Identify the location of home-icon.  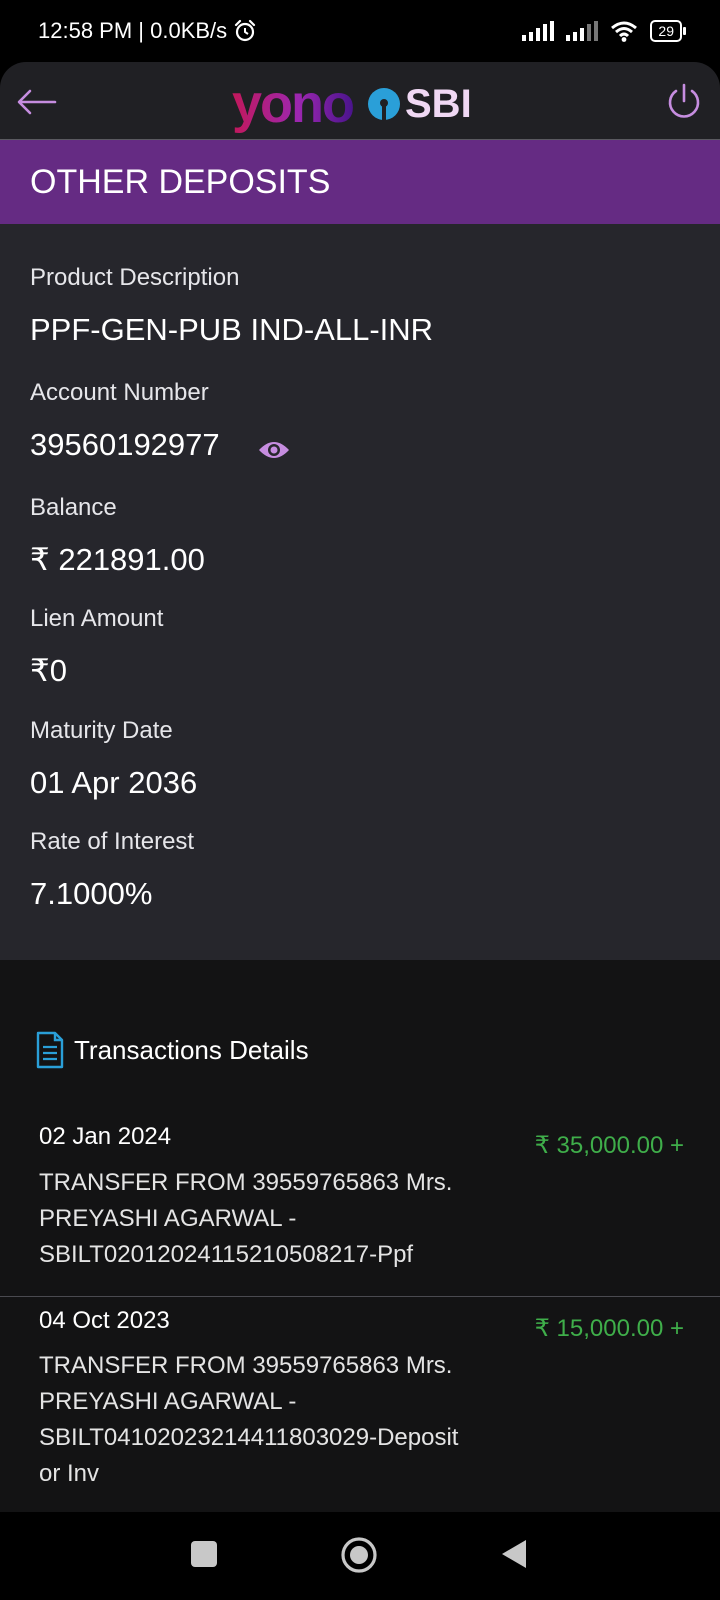
(359, 1555).